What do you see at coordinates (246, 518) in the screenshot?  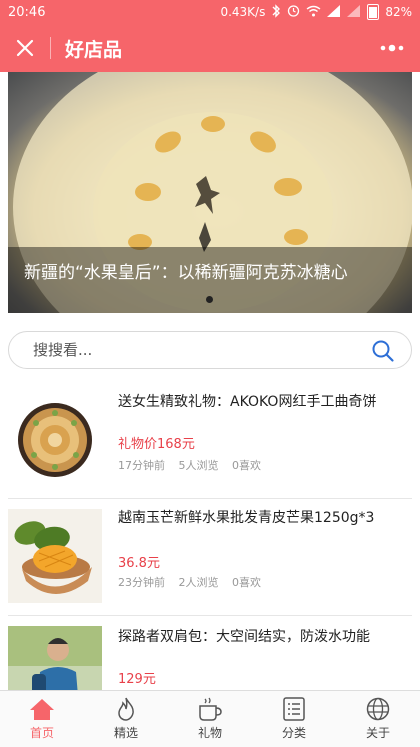 I see `product-title: 越南玉芒新鲜水果批发青皮芒果1250g*3` at bounding box center [246, 518].